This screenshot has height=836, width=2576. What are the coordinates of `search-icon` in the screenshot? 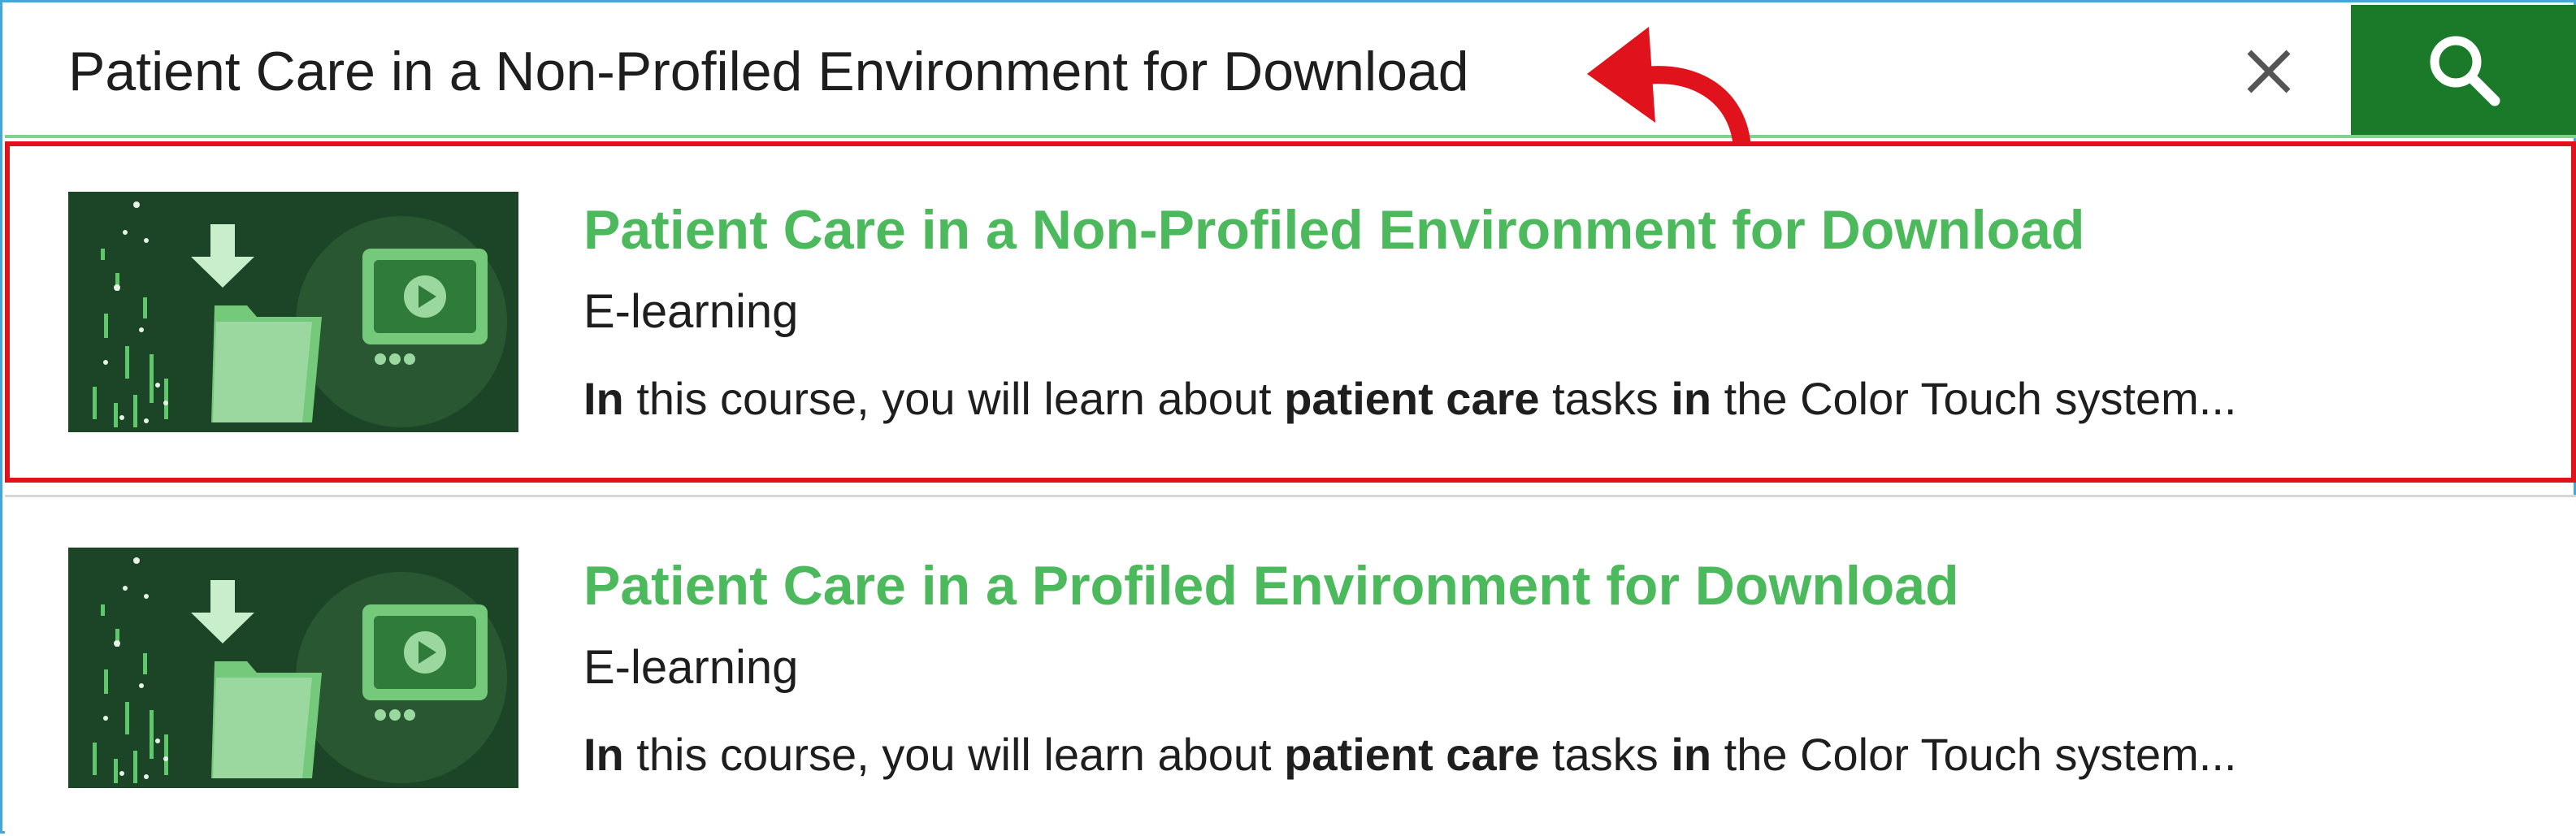 It's located at (2465, 71).